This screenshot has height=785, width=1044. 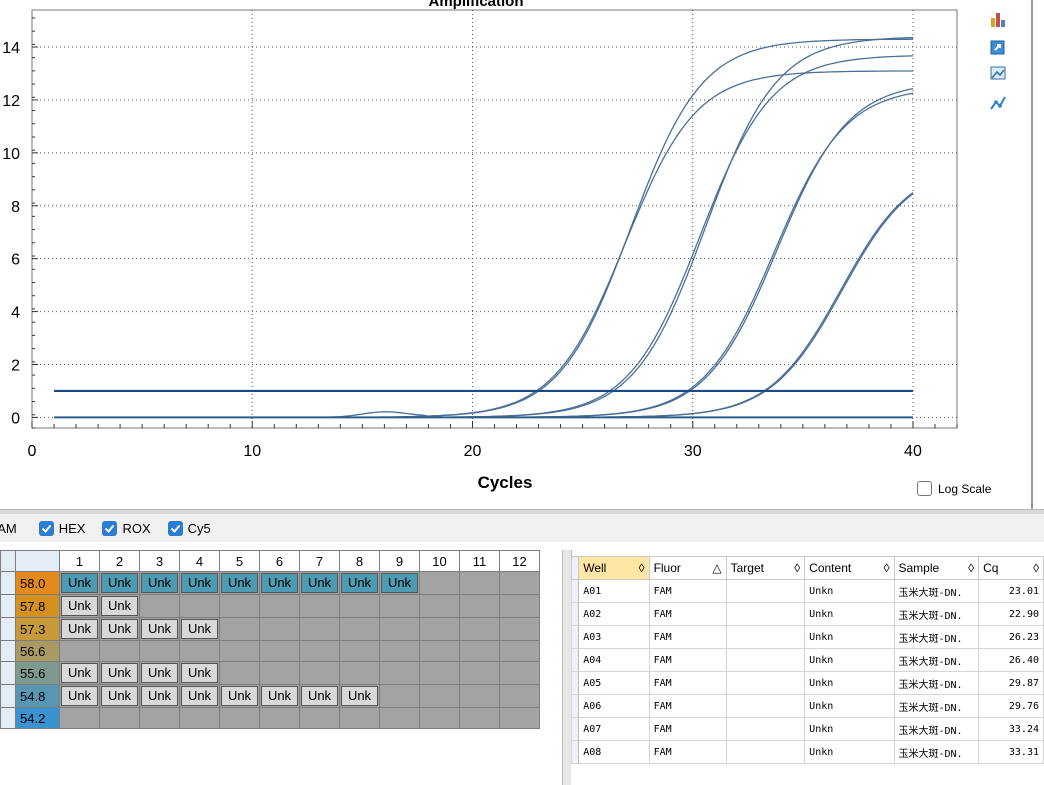 What do you see at coordinates (687, 568) in the screenshot?
I see `column-header-fluor: Fluor △` at bounding box center [687, 568].